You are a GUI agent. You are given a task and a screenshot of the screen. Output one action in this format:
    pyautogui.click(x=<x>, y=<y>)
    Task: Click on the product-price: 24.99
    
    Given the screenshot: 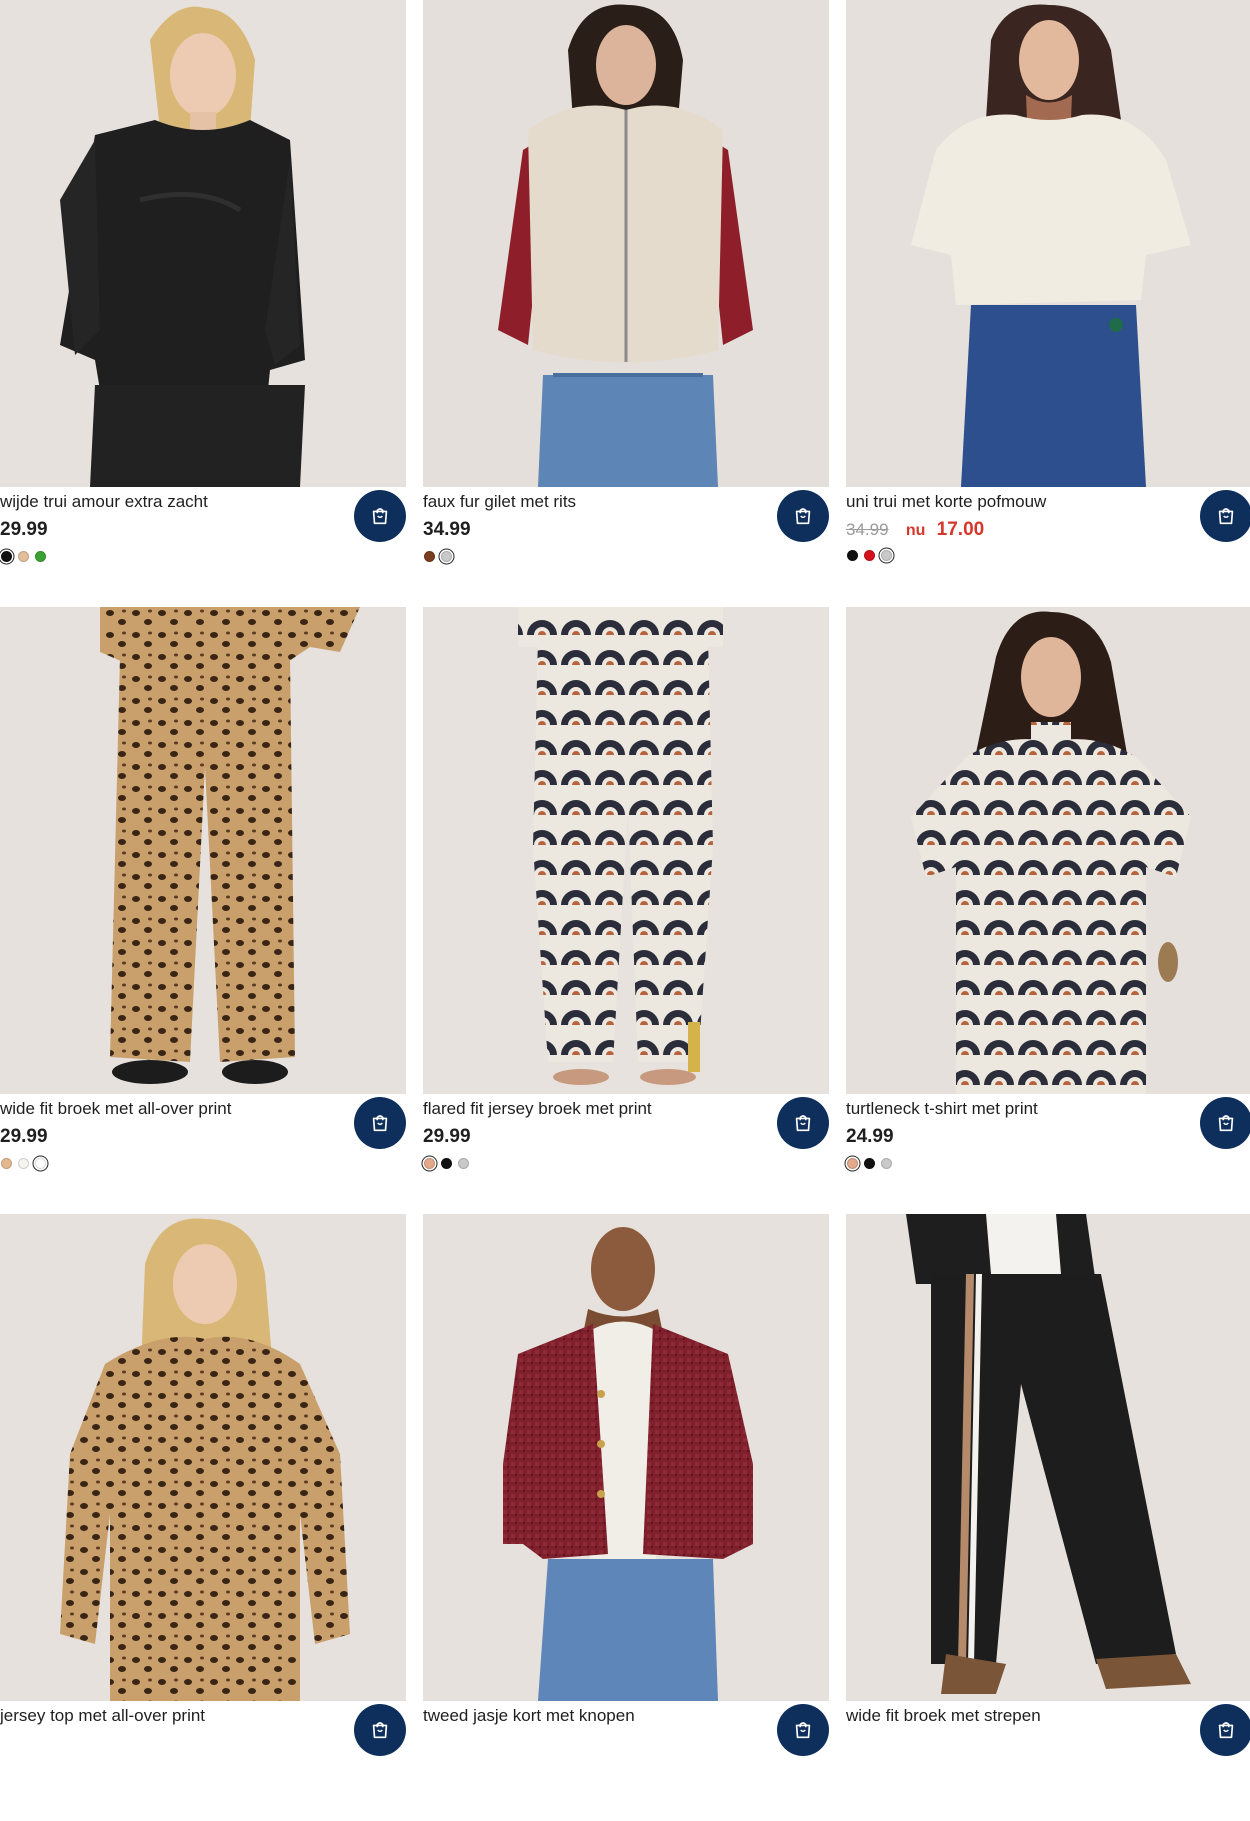 What is the action you would take?
    pyautogui.click(x=870, y=1137)
    